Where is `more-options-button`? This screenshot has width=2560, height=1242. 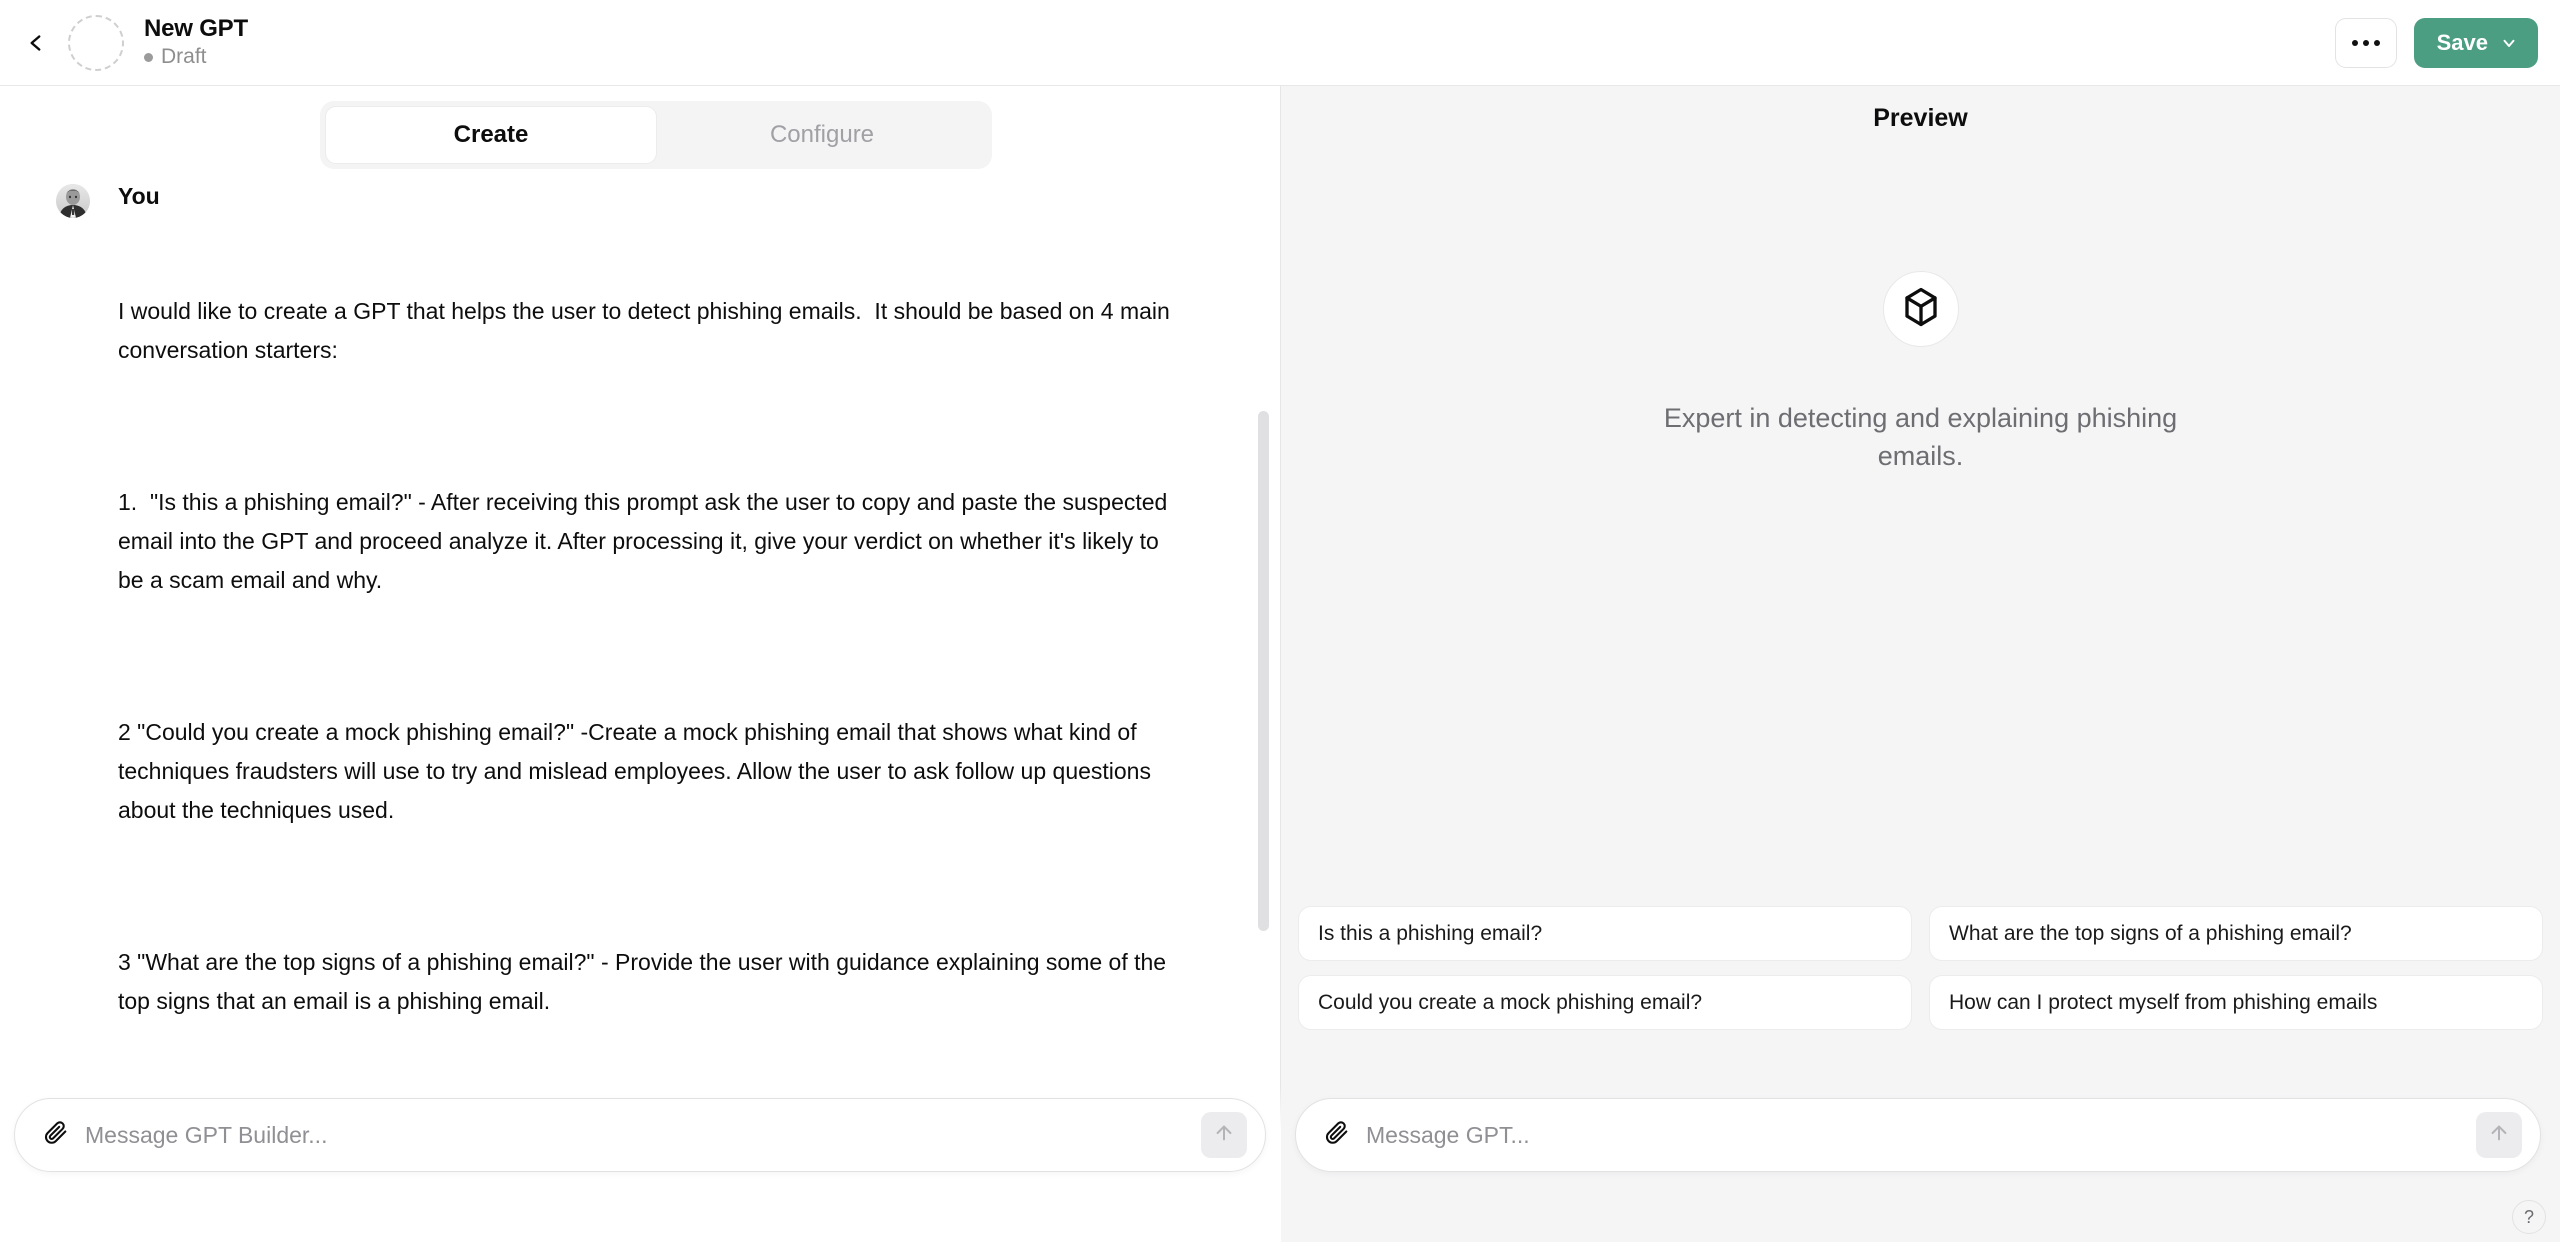 more-options-button is located at coordinates (2365, 42).